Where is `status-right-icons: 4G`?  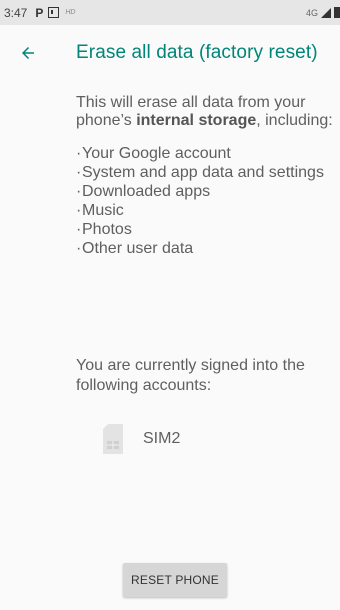
status-right-icons: 4G is located at coordinates (323, 12).